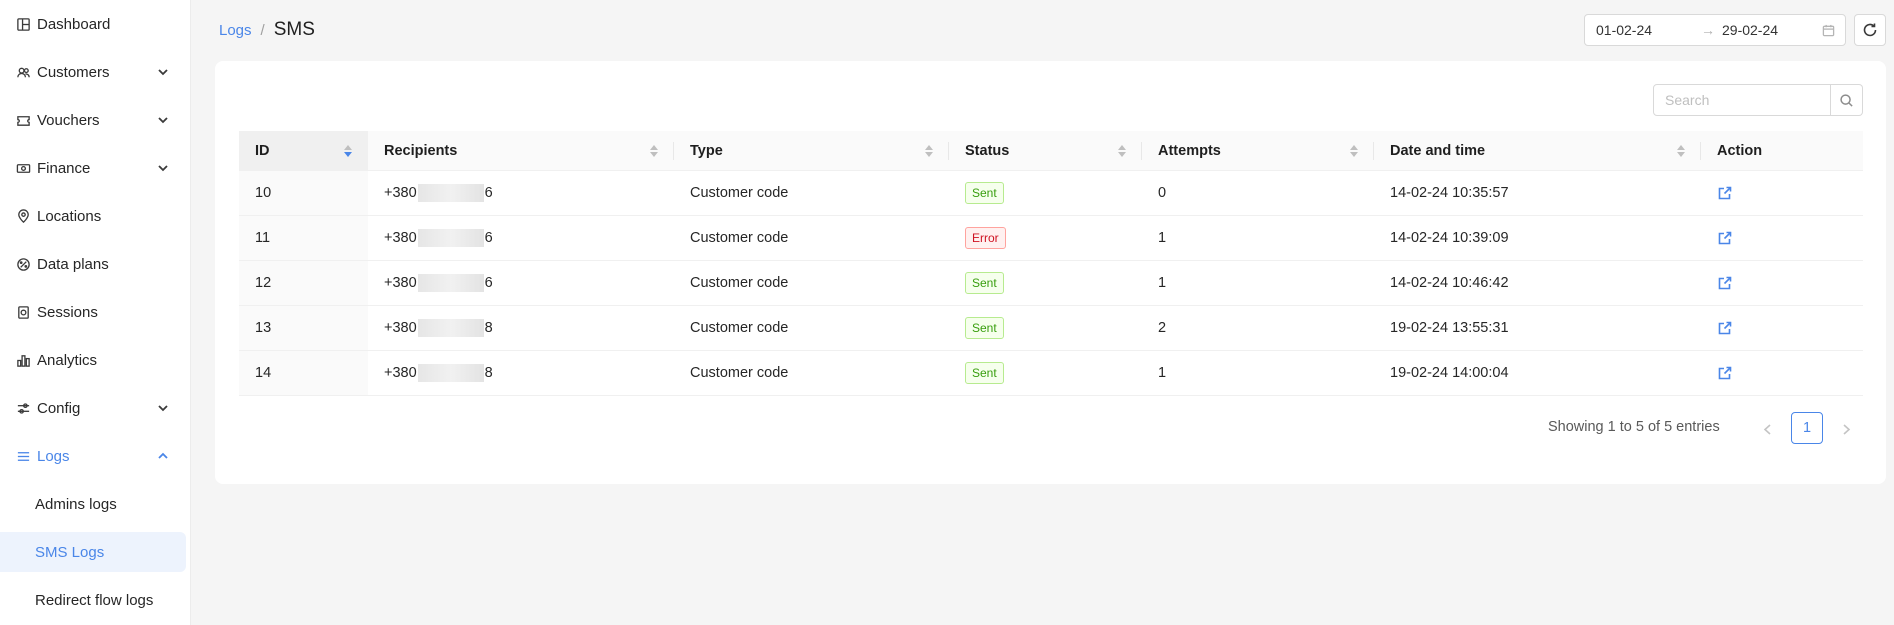 This screenshot has height=625, width=1894. What do you see at coordinates (67, 312) in the screenshot?
I see `sidebar-item-label: Sessions` at bounding box center [67, 312].